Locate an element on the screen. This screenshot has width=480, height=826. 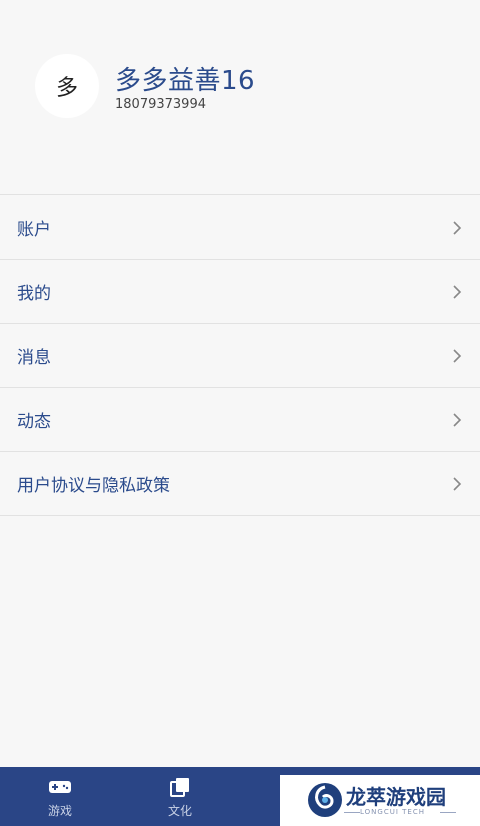
watermark-logo: 龙萃游戏园 LONGCUI TECH is located at coordinates (380, 800).